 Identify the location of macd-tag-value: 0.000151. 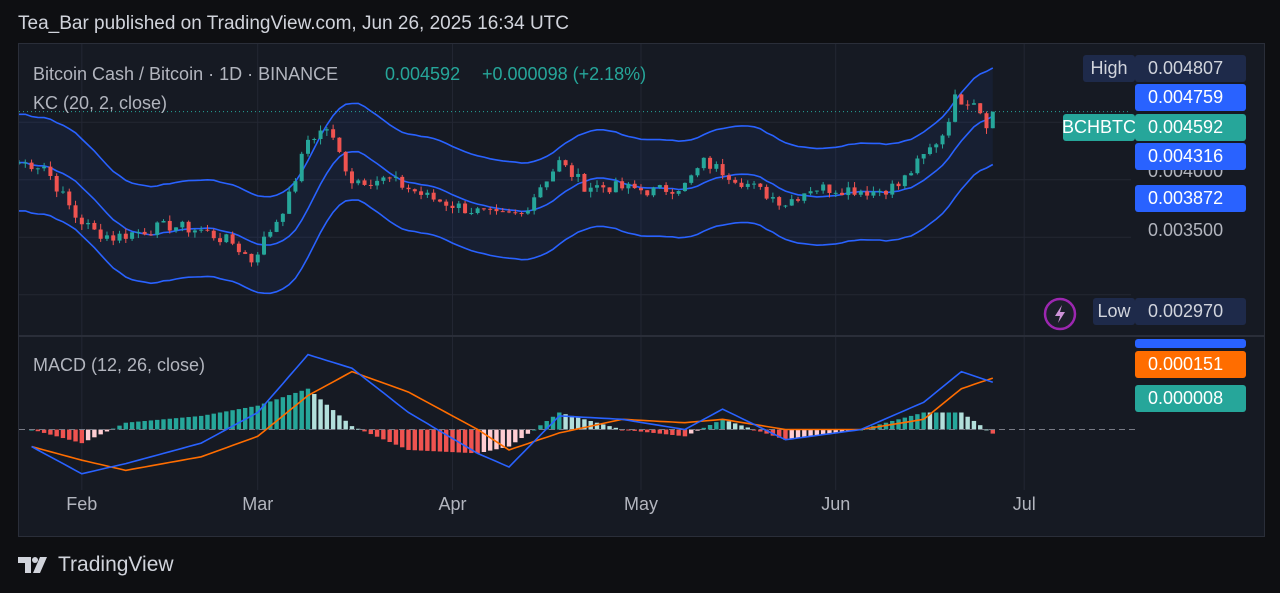
(1185, 364).